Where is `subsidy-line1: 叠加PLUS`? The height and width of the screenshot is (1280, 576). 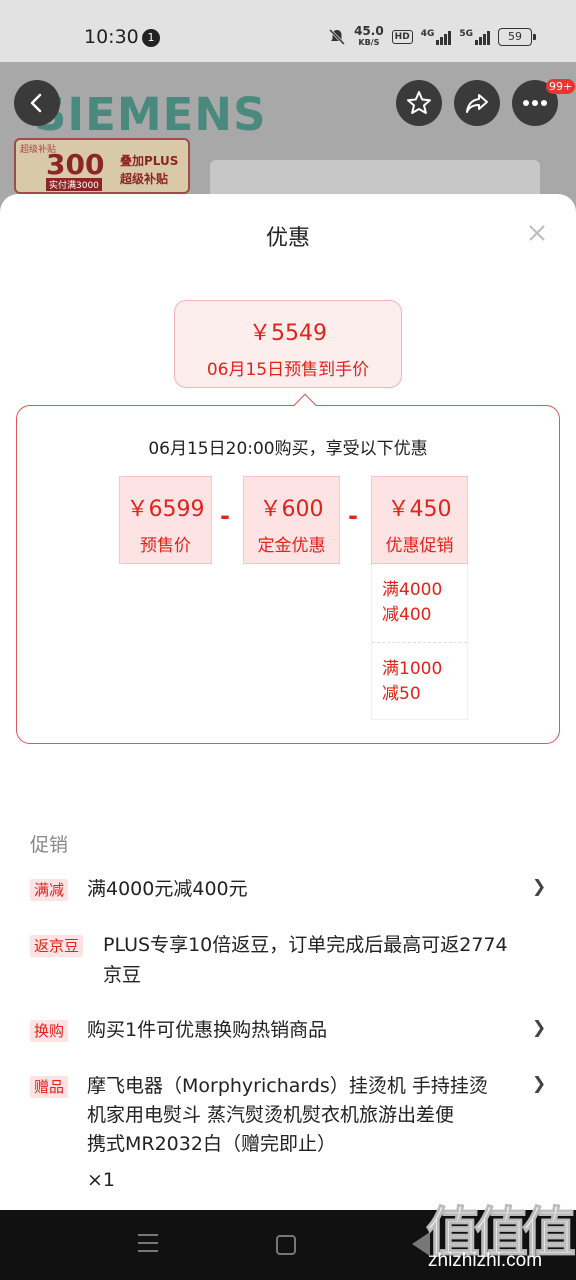
subsidy-line1: 叠加PLUS is located at coordinates (149, 161).